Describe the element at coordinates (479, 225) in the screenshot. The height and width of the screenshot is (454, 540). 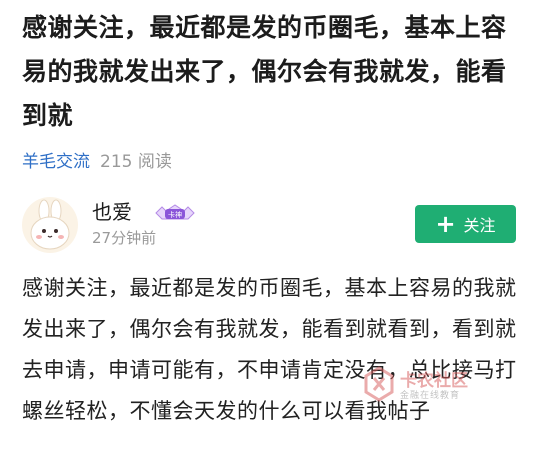
I see `follow-label: 关注` at that location.